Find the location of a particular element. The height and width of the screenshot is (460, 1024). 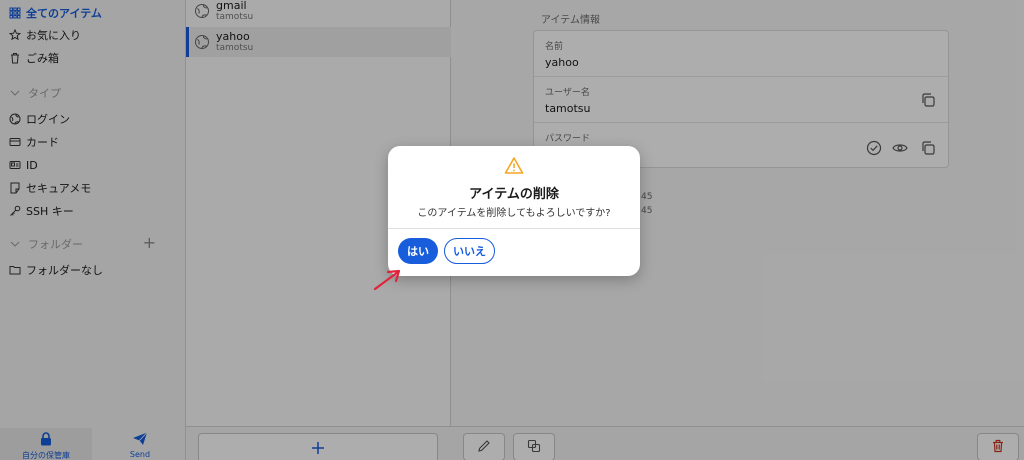

delete-confirm-dialog: アイテムの削除 このアイテムを削除してもよろしいですか? はい いいえ is located at coordinates (514, 211).